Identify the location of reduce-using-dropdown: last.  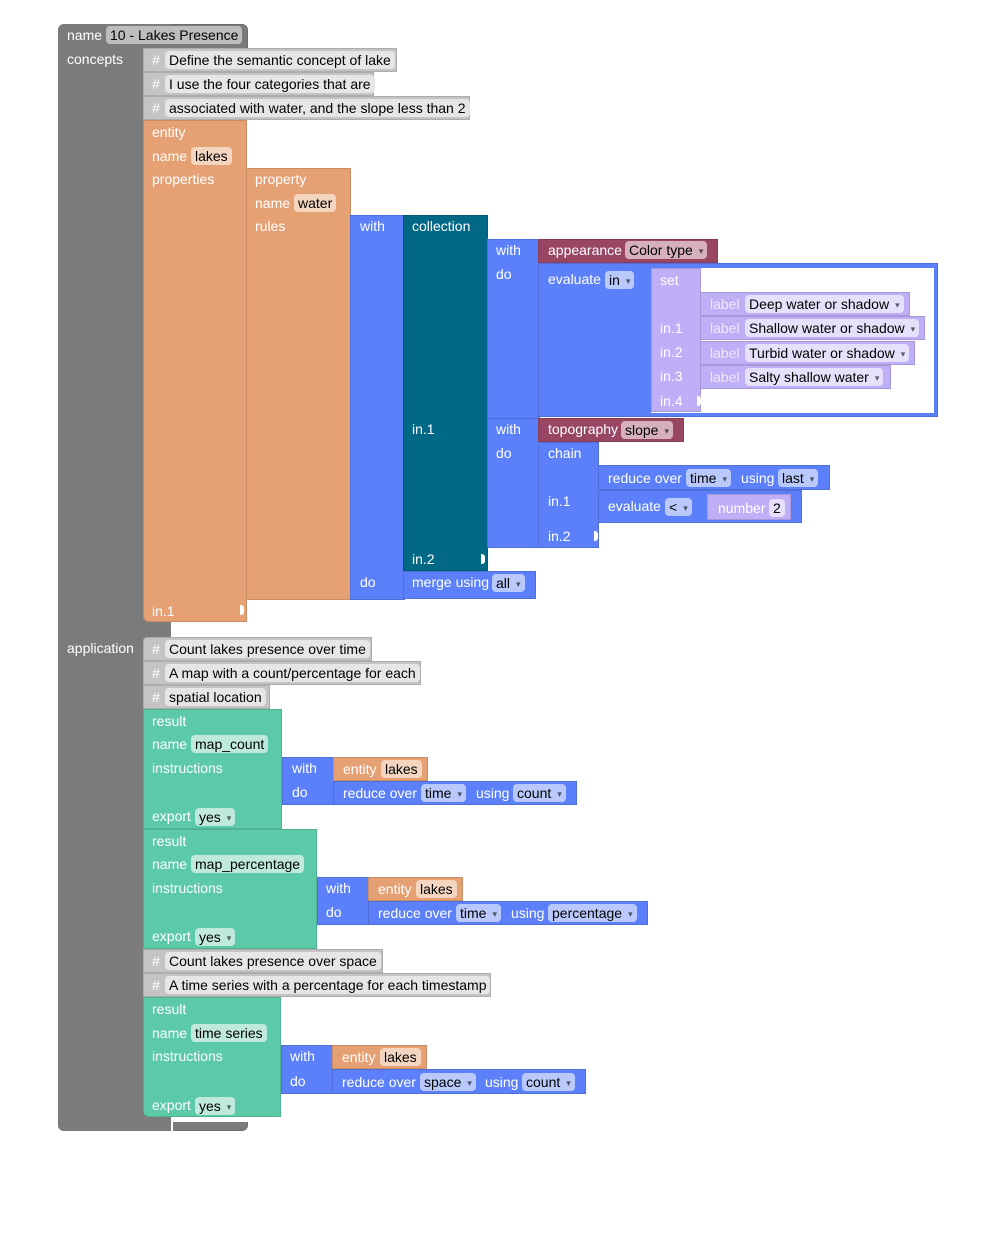
(798, 478).